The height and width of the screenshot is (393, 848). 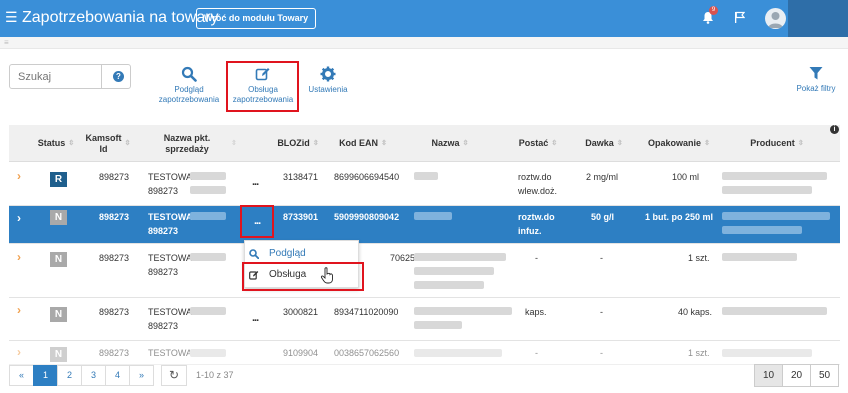 What do you see at coordinates (21, 375) in the screenshot?
I see `page-first-button: «` at bounding box center [21, 375].